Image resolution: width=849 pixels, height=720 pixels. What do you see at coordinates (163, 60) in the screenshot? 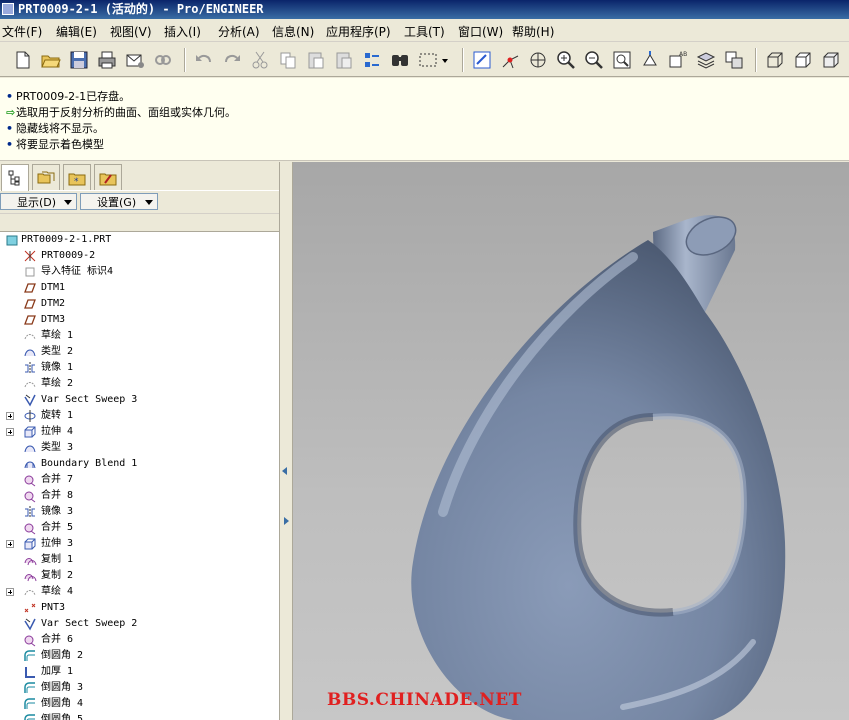
I see `send-link-icon` at bounding box center [163, 60].